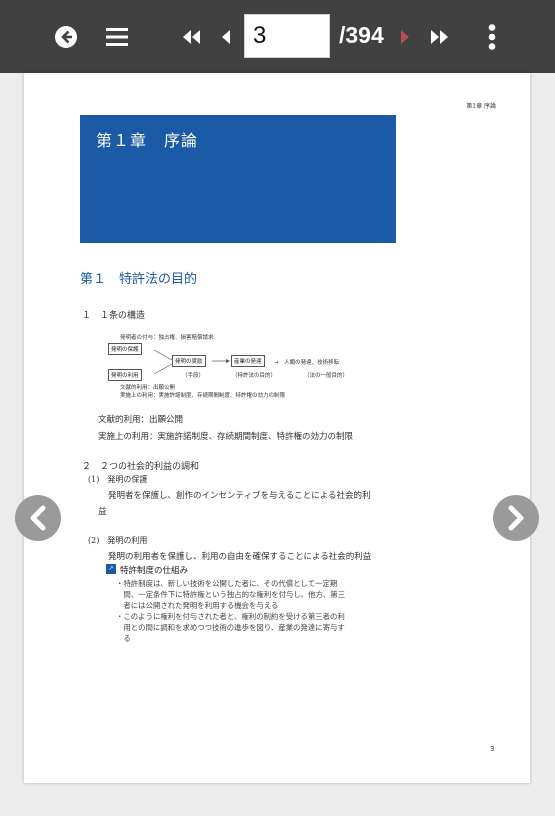  Describe the element at coordinates (492, 749) in the screenshot. I see `page-number: 3` at that location.